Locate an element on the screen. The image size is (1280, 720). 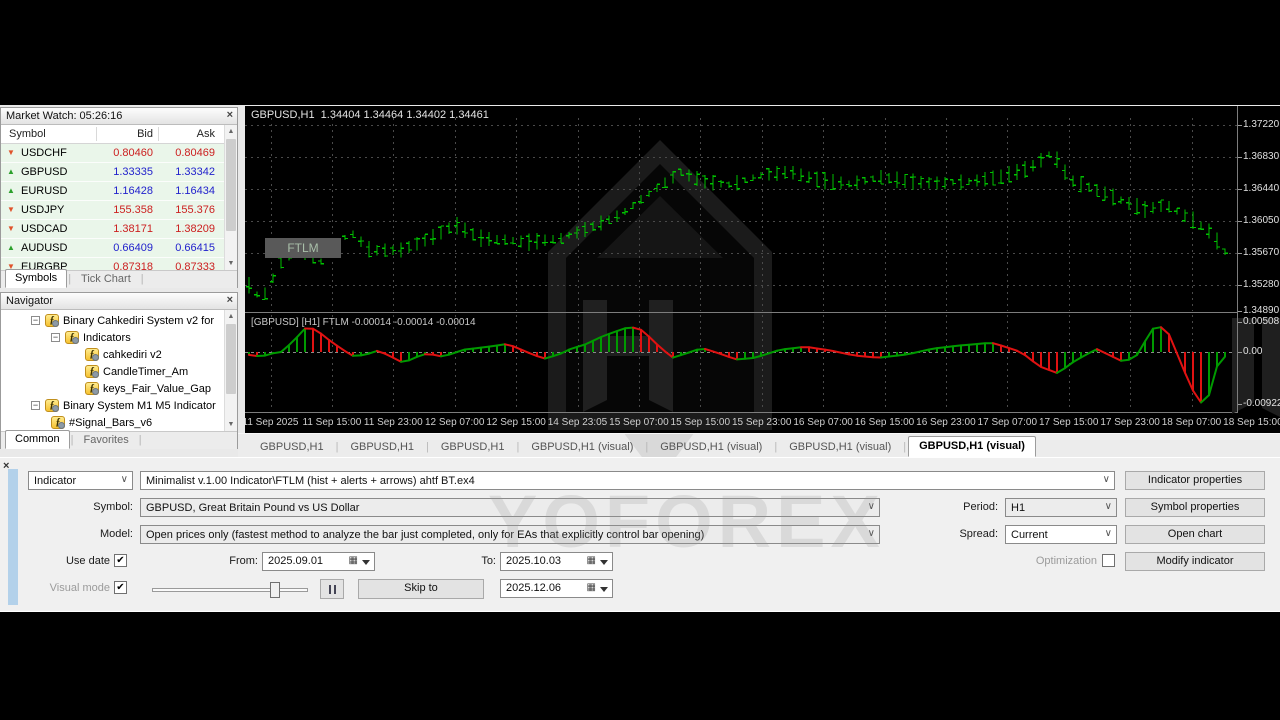
visual-mode-label: Visual mode is located at coordinates (79, 588).